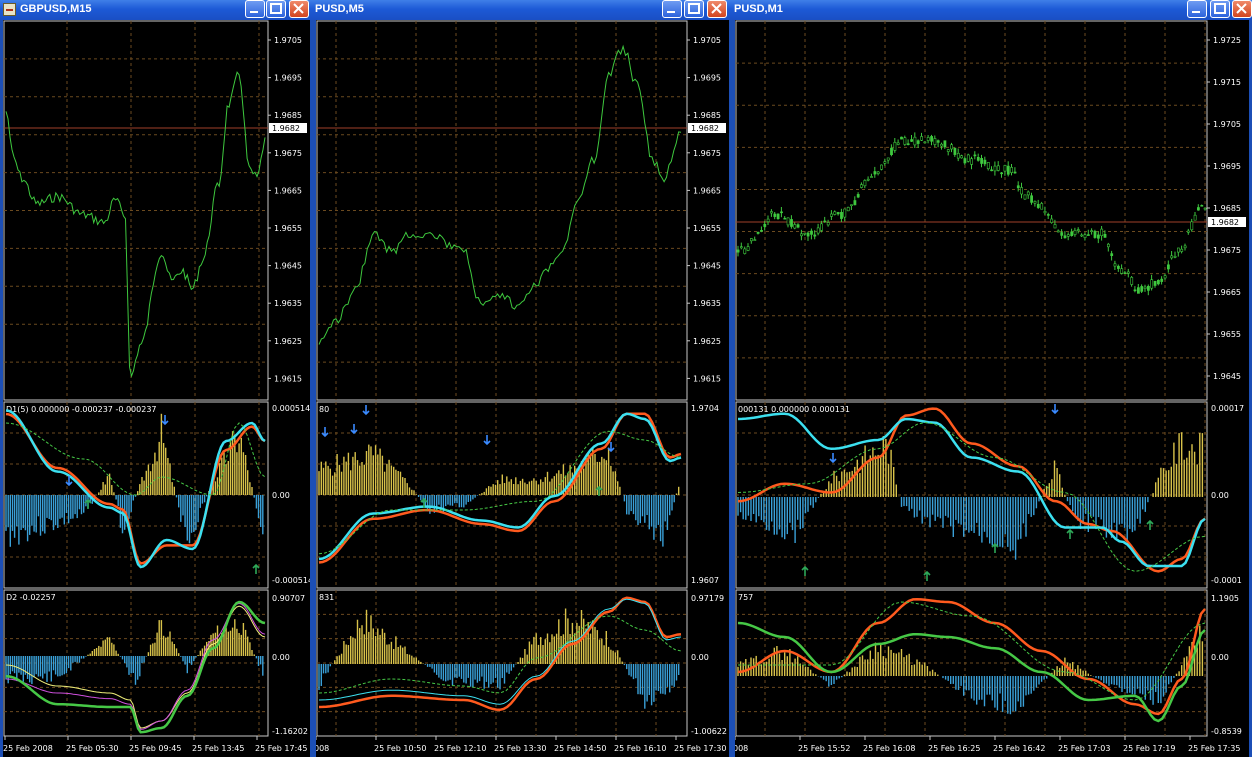 This screenshot has width=1252, height=757. What do you see at coordinates (954, 748) in the screenshot?
I see `time-axis-label: 25 Feb 16:25` at bounding box center [954, 748].